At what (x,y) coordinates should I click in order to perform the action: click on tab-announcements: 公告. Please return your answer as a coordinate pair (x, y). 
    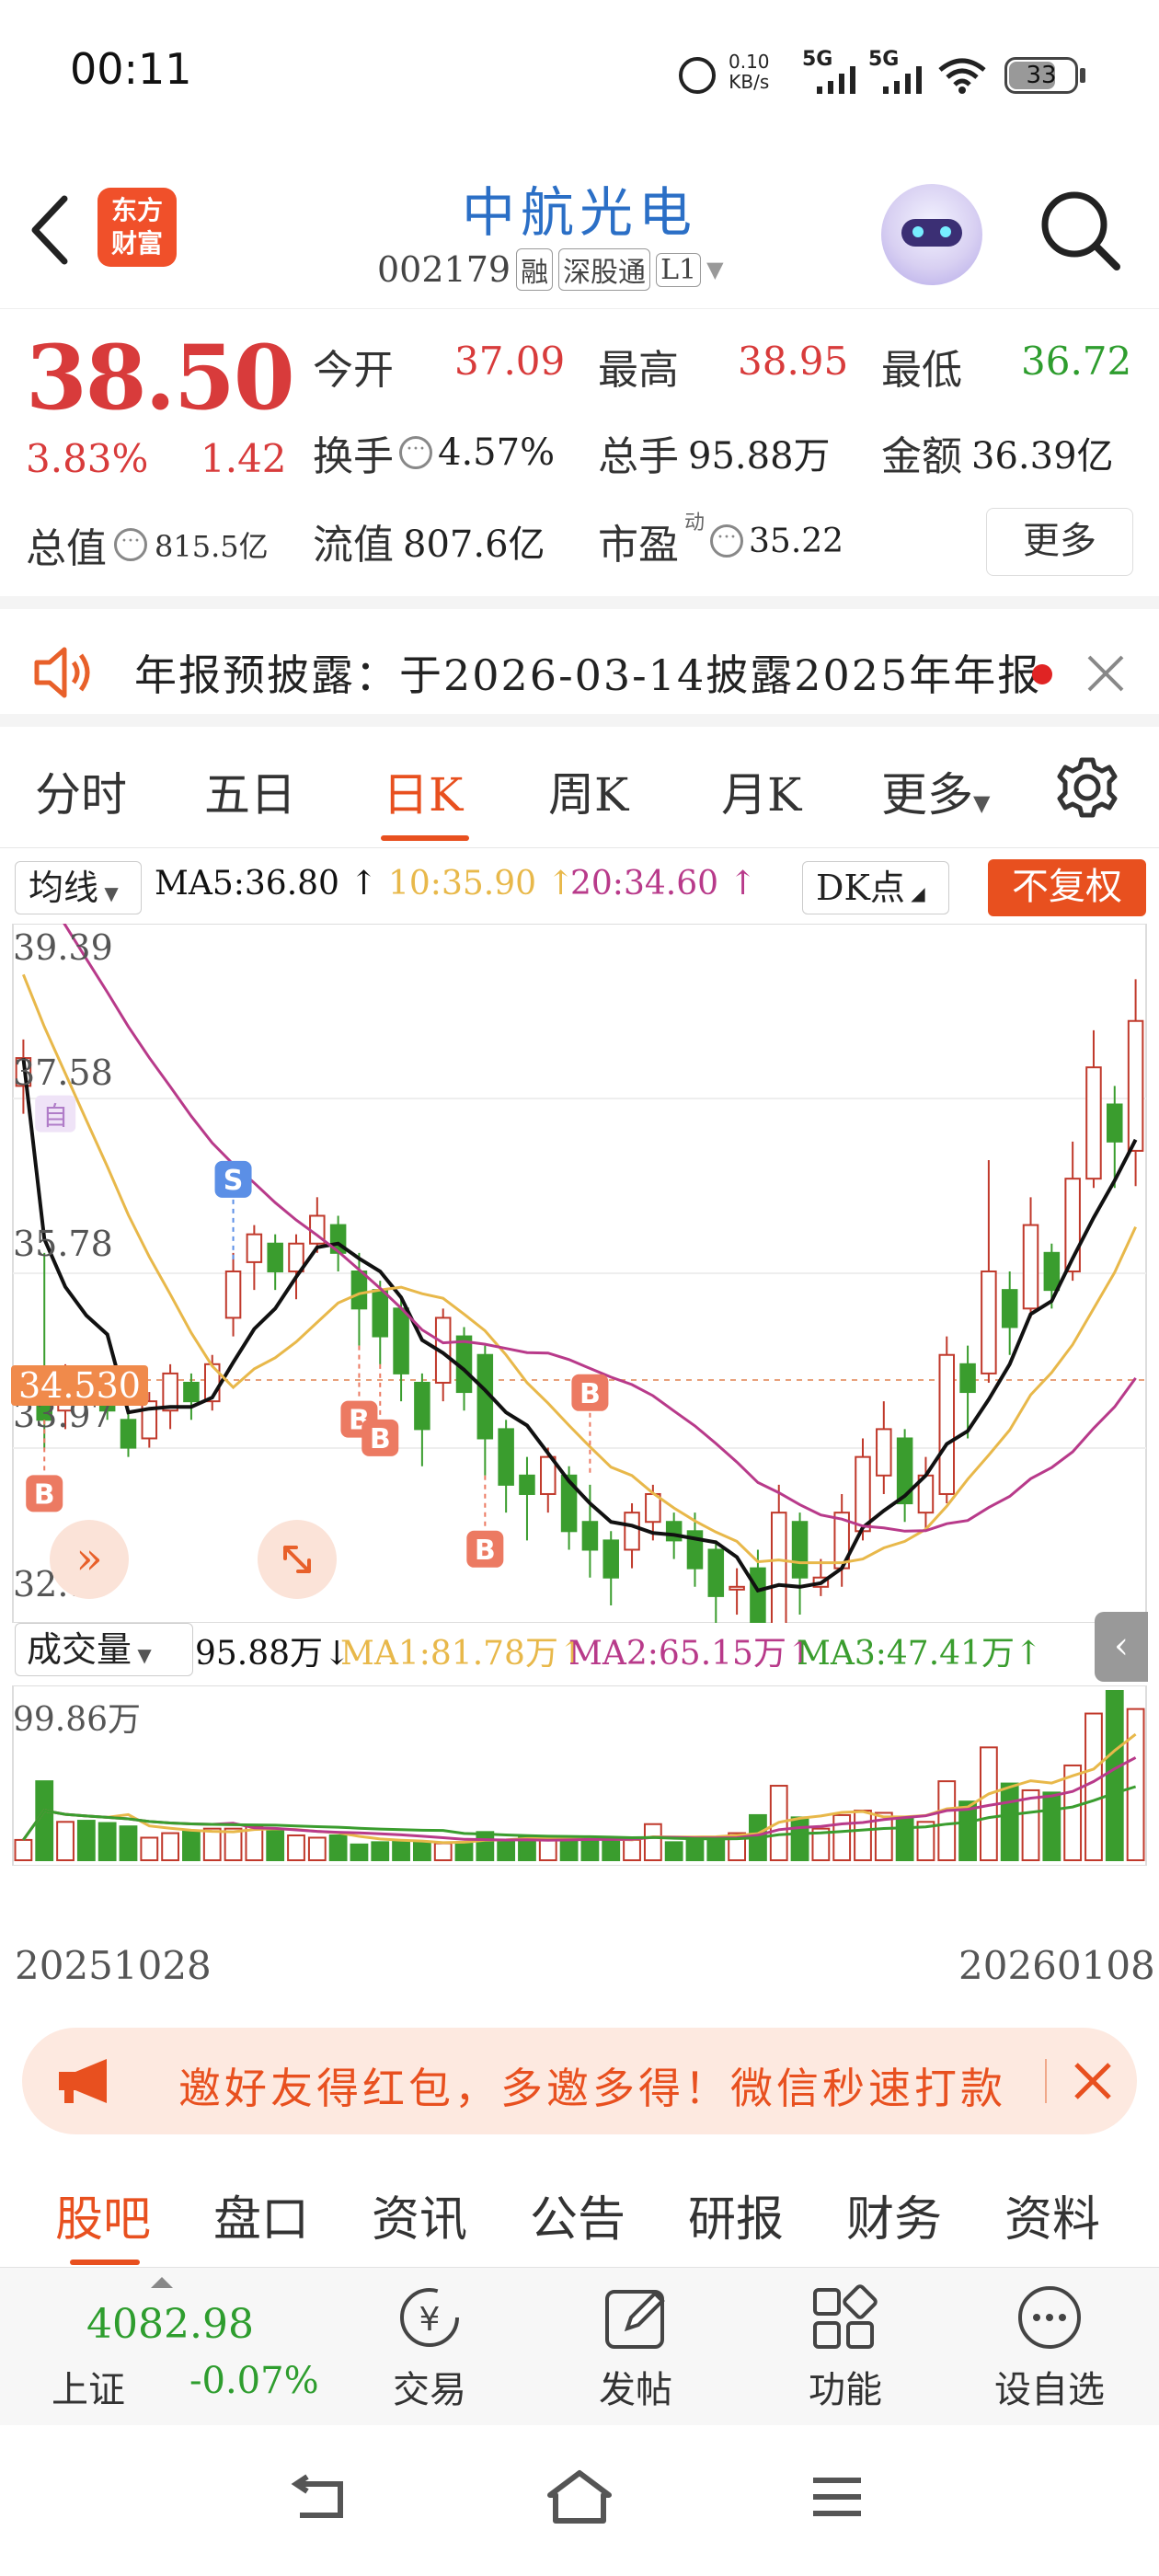
    Looking at the image, I should click on (577, 2214).